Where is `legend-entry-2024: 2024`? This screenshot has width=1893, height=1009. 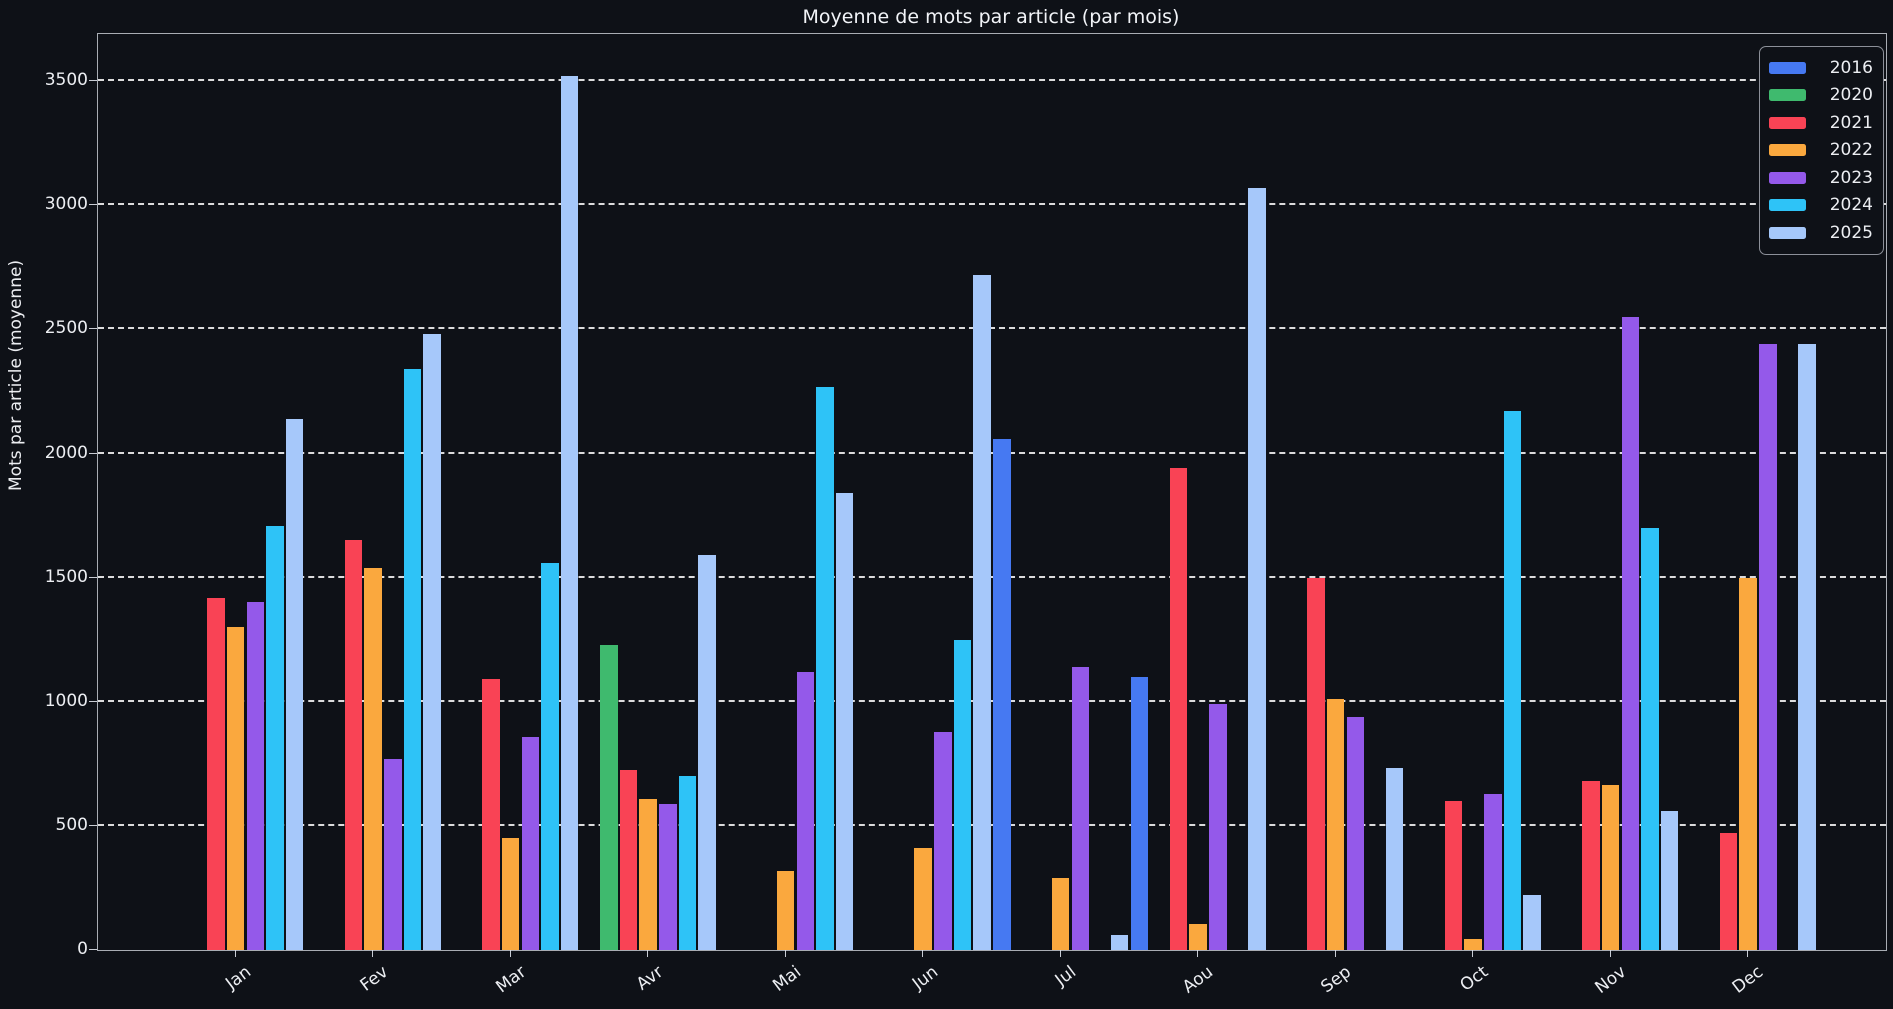
legend-entry-2024: 2024 is located at coordinates (1821, 206).